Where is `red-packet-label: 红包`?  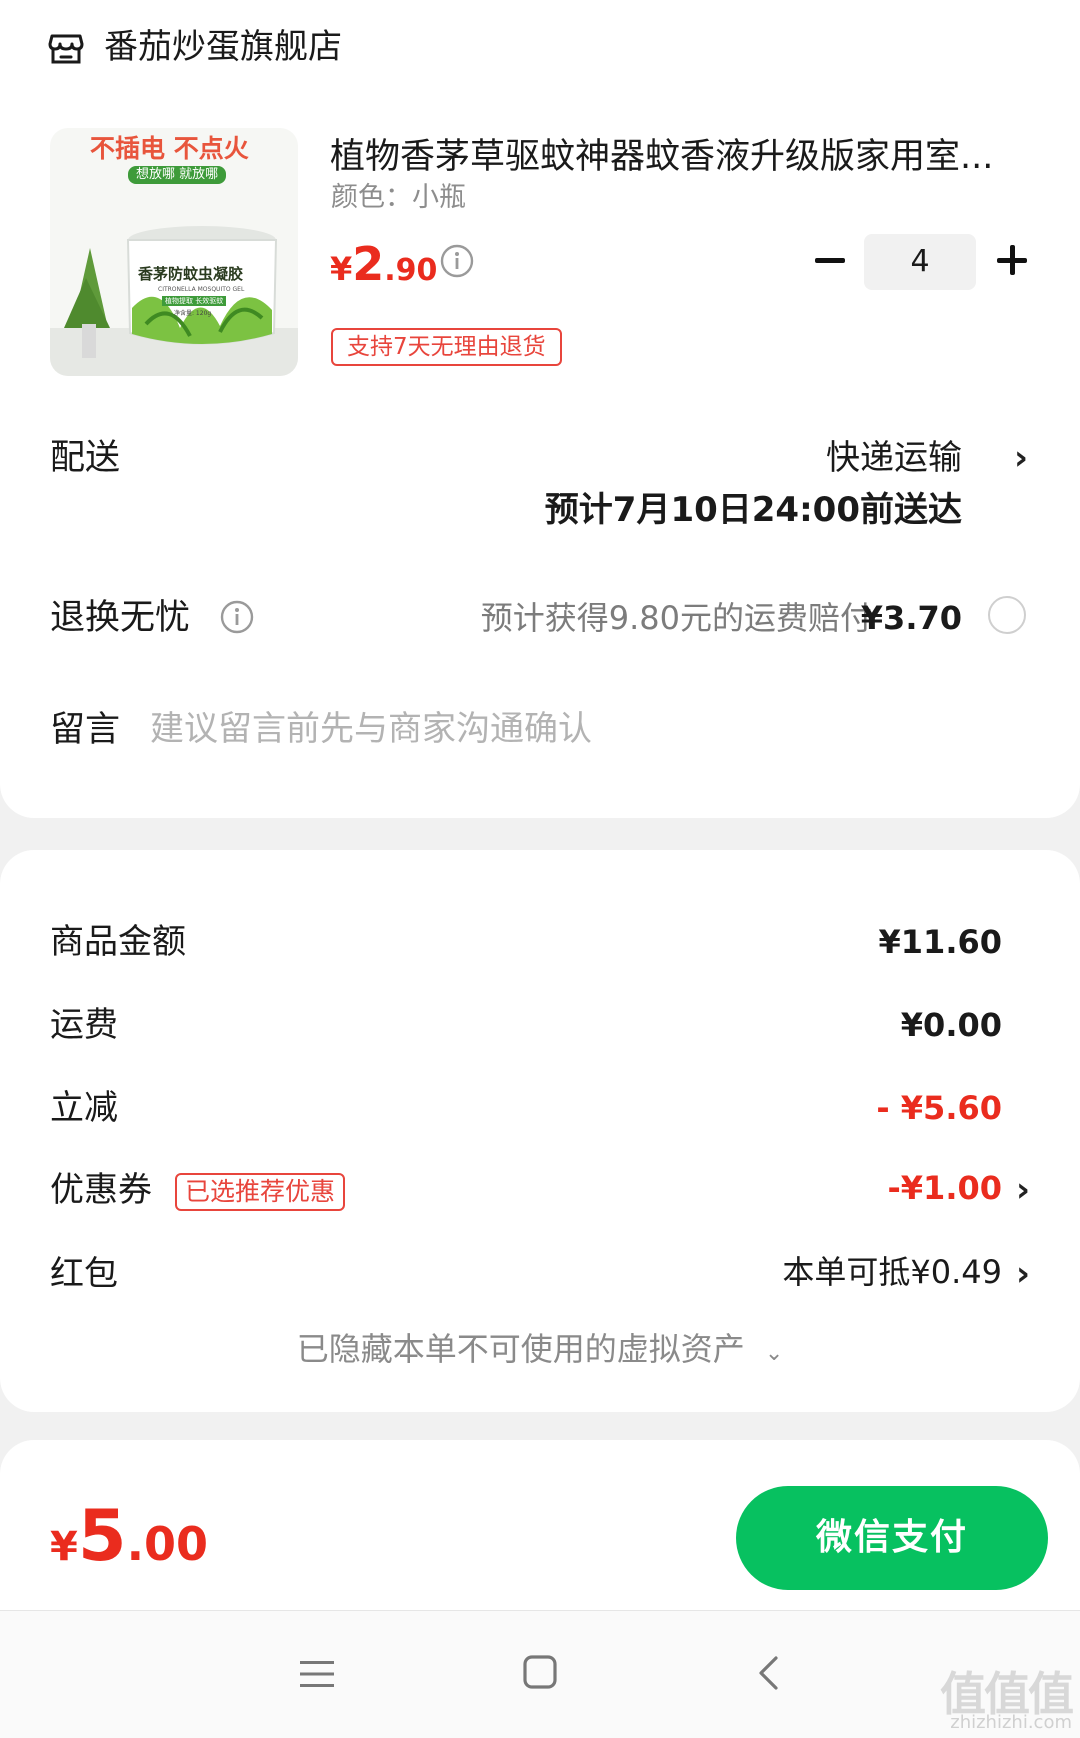 red-packet-label: 红包 is located at coordinates (84, 1274).